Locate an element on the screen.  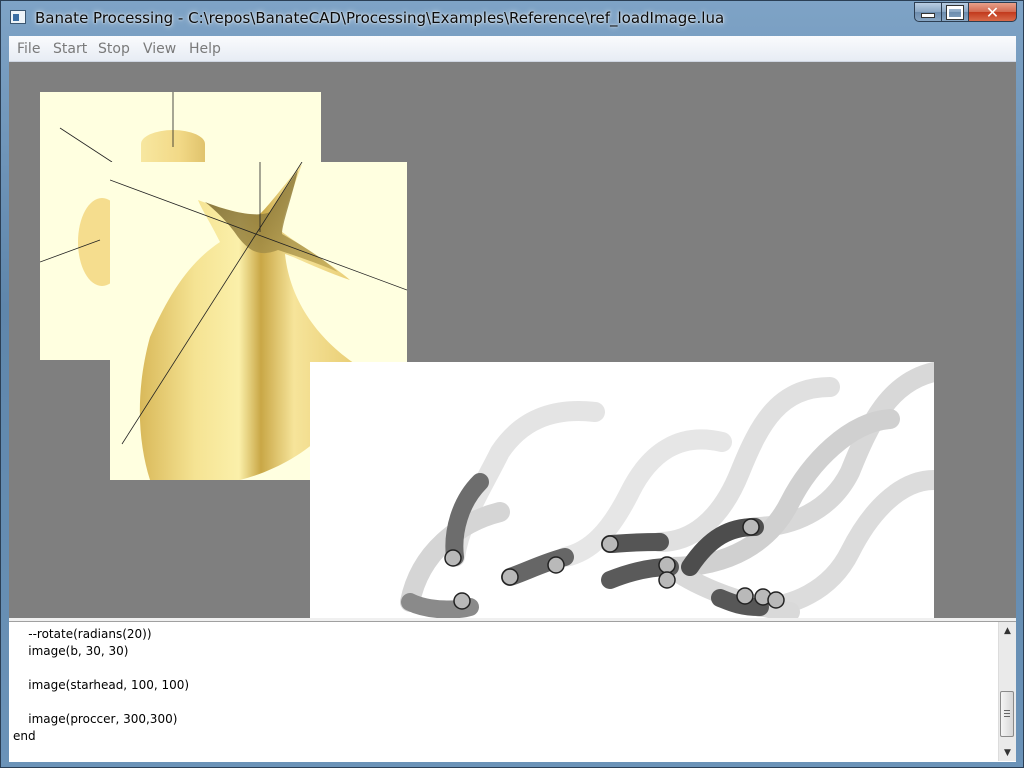
arrow-down-icon: ▼ is located at coordinates (1007, 752).